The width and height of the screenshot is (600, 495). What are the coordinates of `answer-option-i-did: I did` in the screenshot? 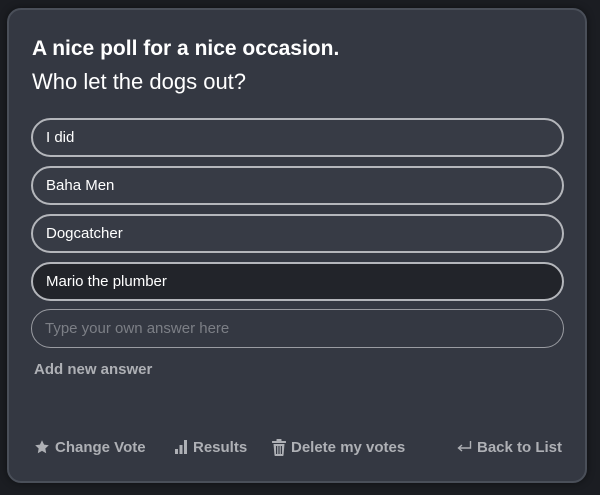 It's located at (297, 137).